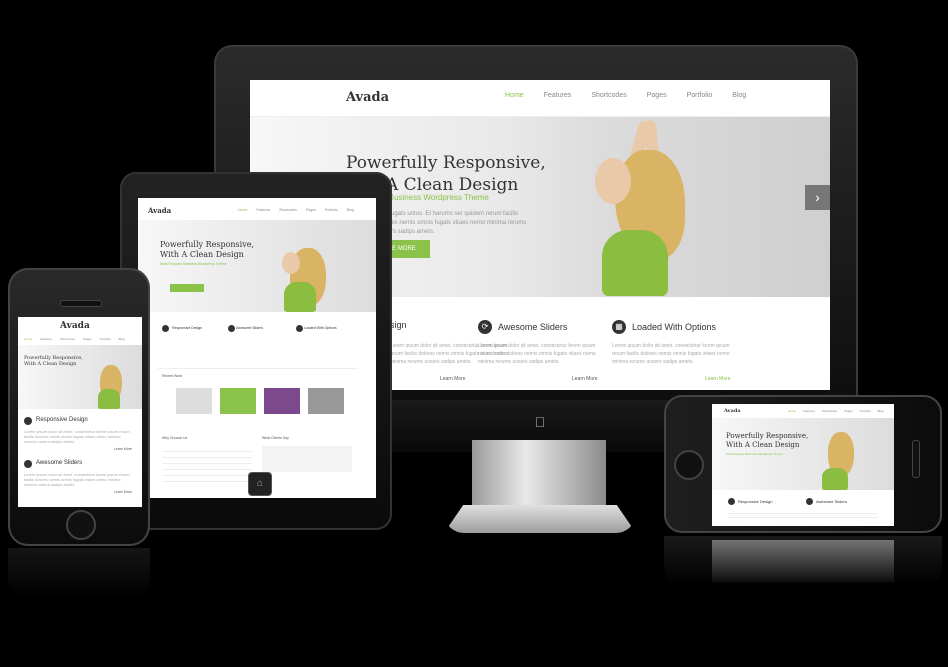 The width and height of the screenshot is (948, 667). Describe the element at coordinates (835, 479) in the screenshot. I see `landscape-woman-top` at that location.